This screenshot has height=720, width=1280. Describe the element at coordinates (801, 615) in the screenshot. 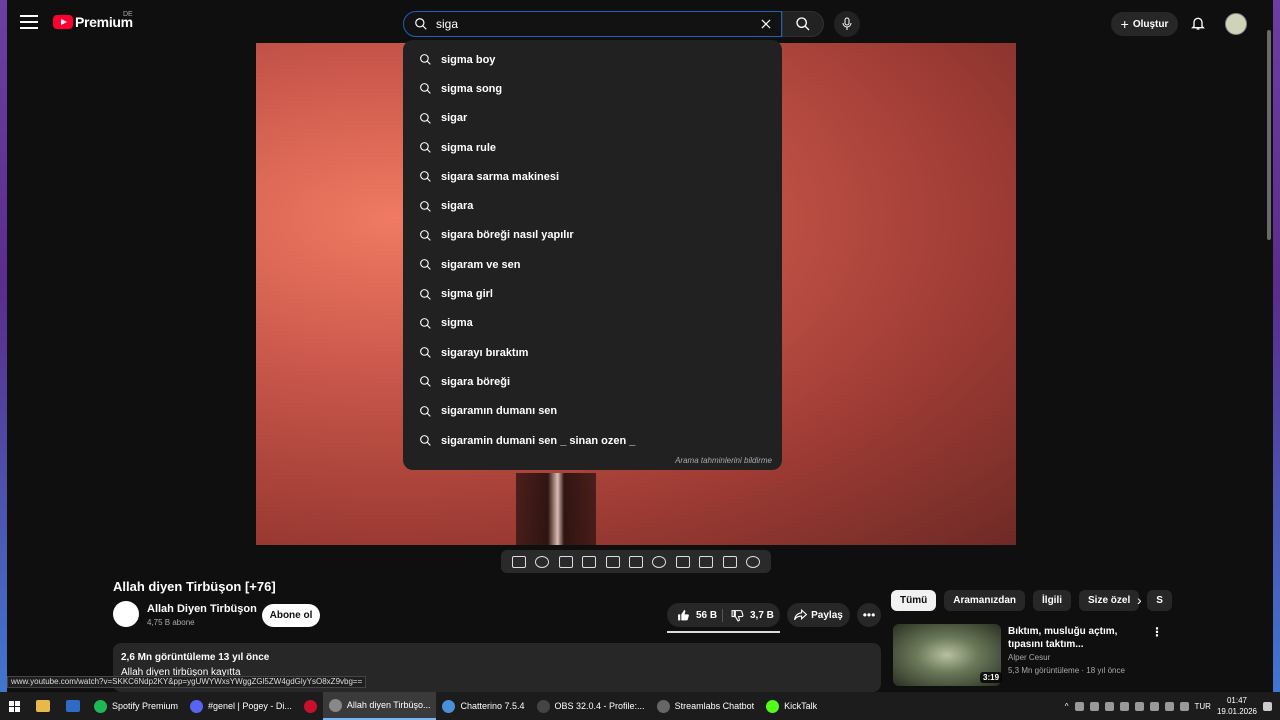

I see `share-icon` at that location.